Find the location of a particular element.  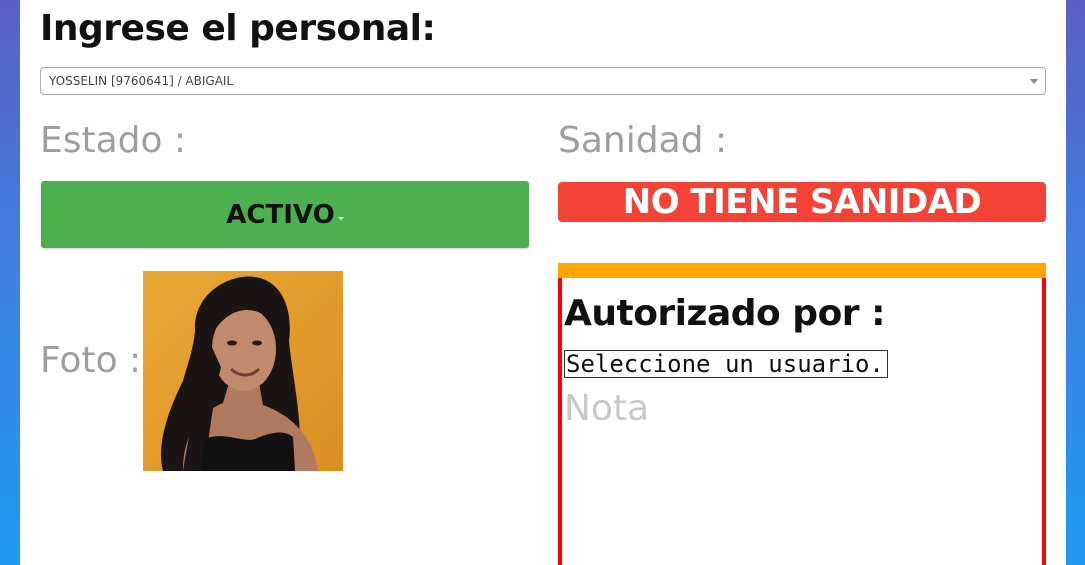

estado-label: Estado : is located at coordinates (113, 140).